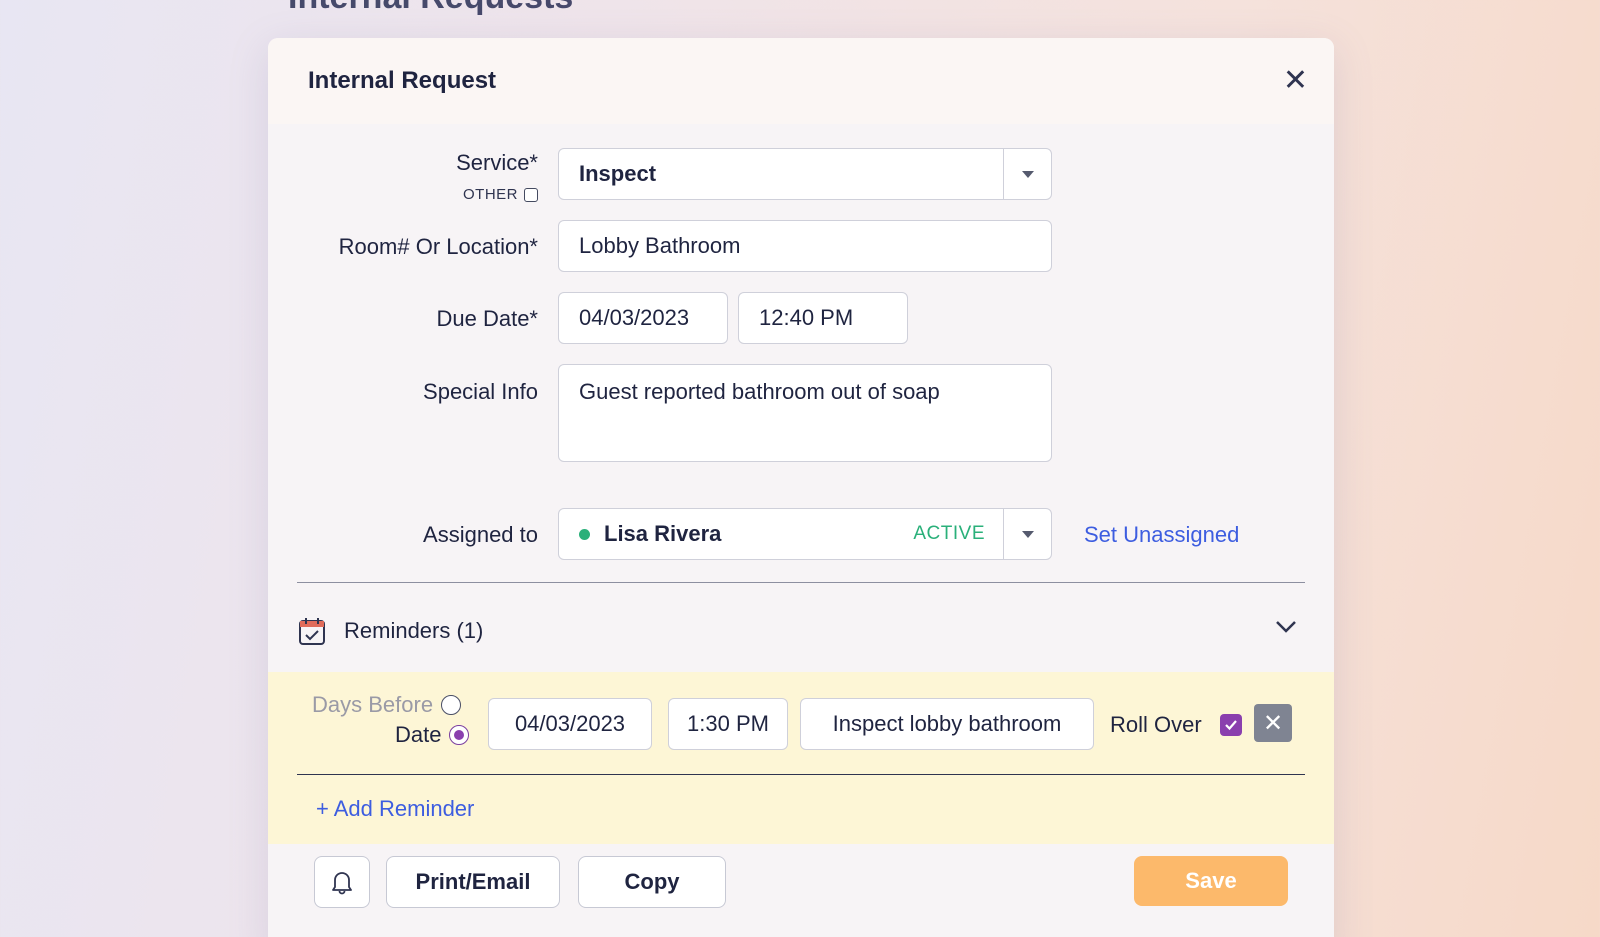 Image resolution: width=1600 pixels, height=937 pixels. What do you see at coordinates (806, 317) in the screenshot?
I see `due-time-value: 12:40 PM` at bounding box center [806, 317].